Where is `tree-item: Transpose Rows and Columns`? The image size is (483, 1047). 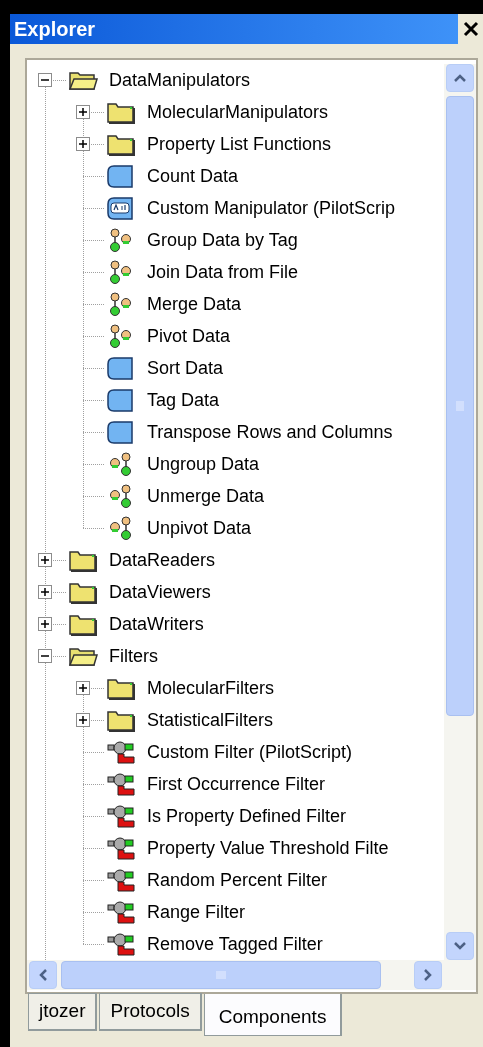
tree-item: Transpose Rows and Columns is located at coordinates (270, 432).